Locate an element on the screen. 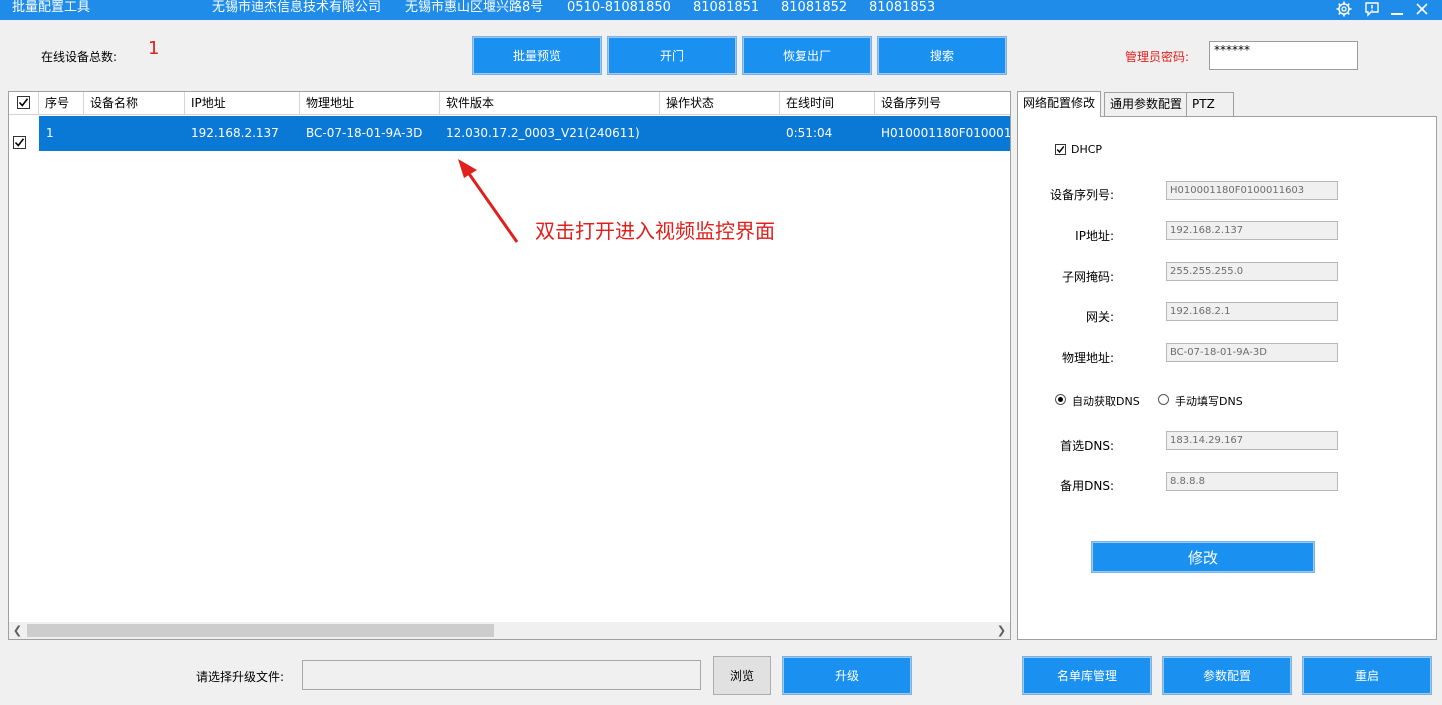  scroll-left-icon: ❮ is located at coordinates (17, 630).